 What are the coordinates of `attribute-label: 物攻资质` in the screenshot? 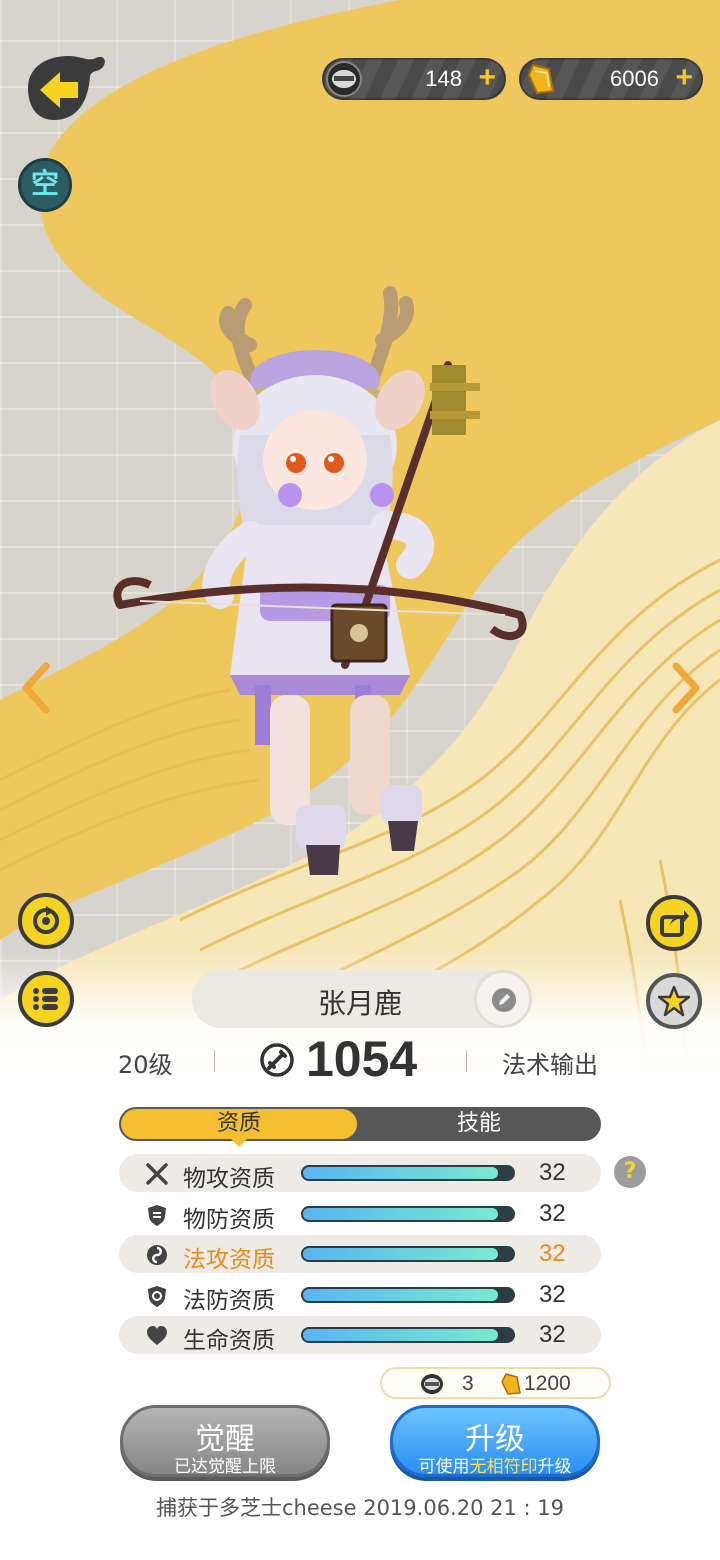 It's located at (229, 1179).